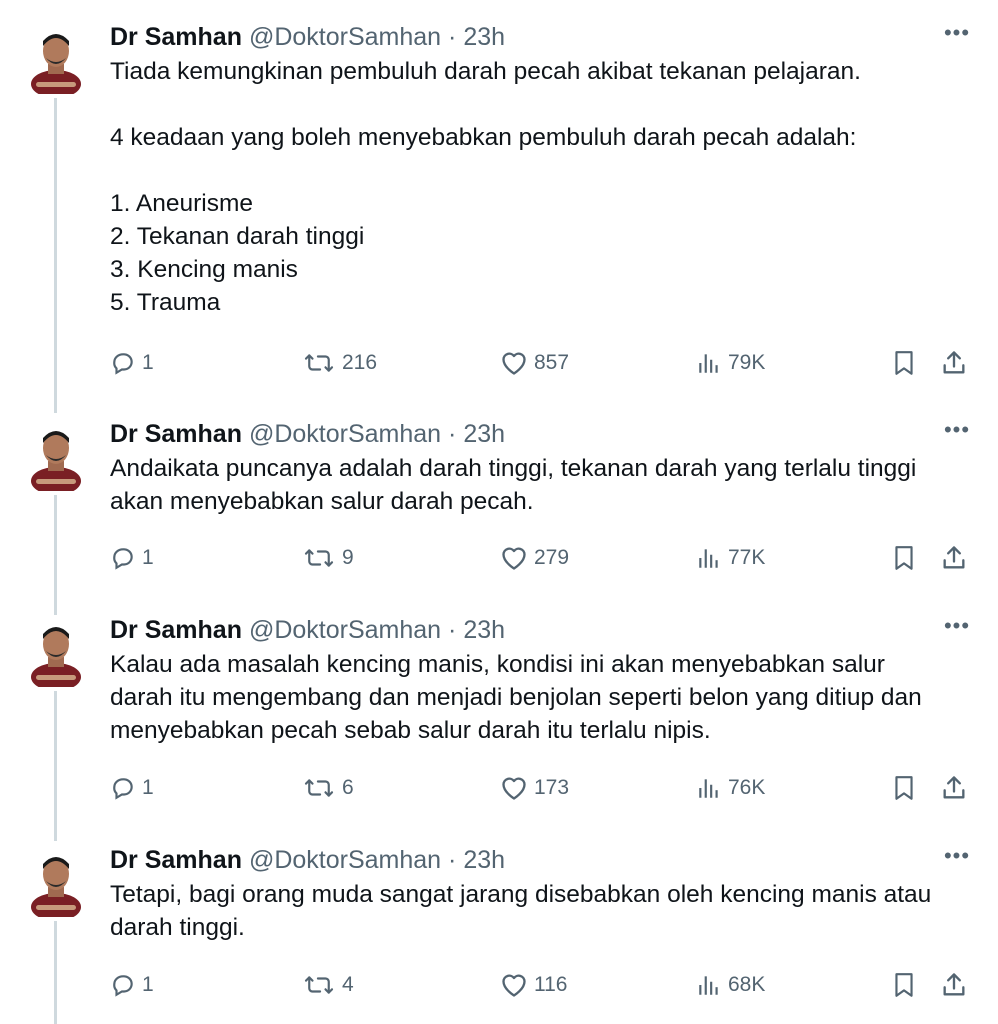 The image size is (998, 1024). I want to click on views-button: 77K, so click(730, 558).